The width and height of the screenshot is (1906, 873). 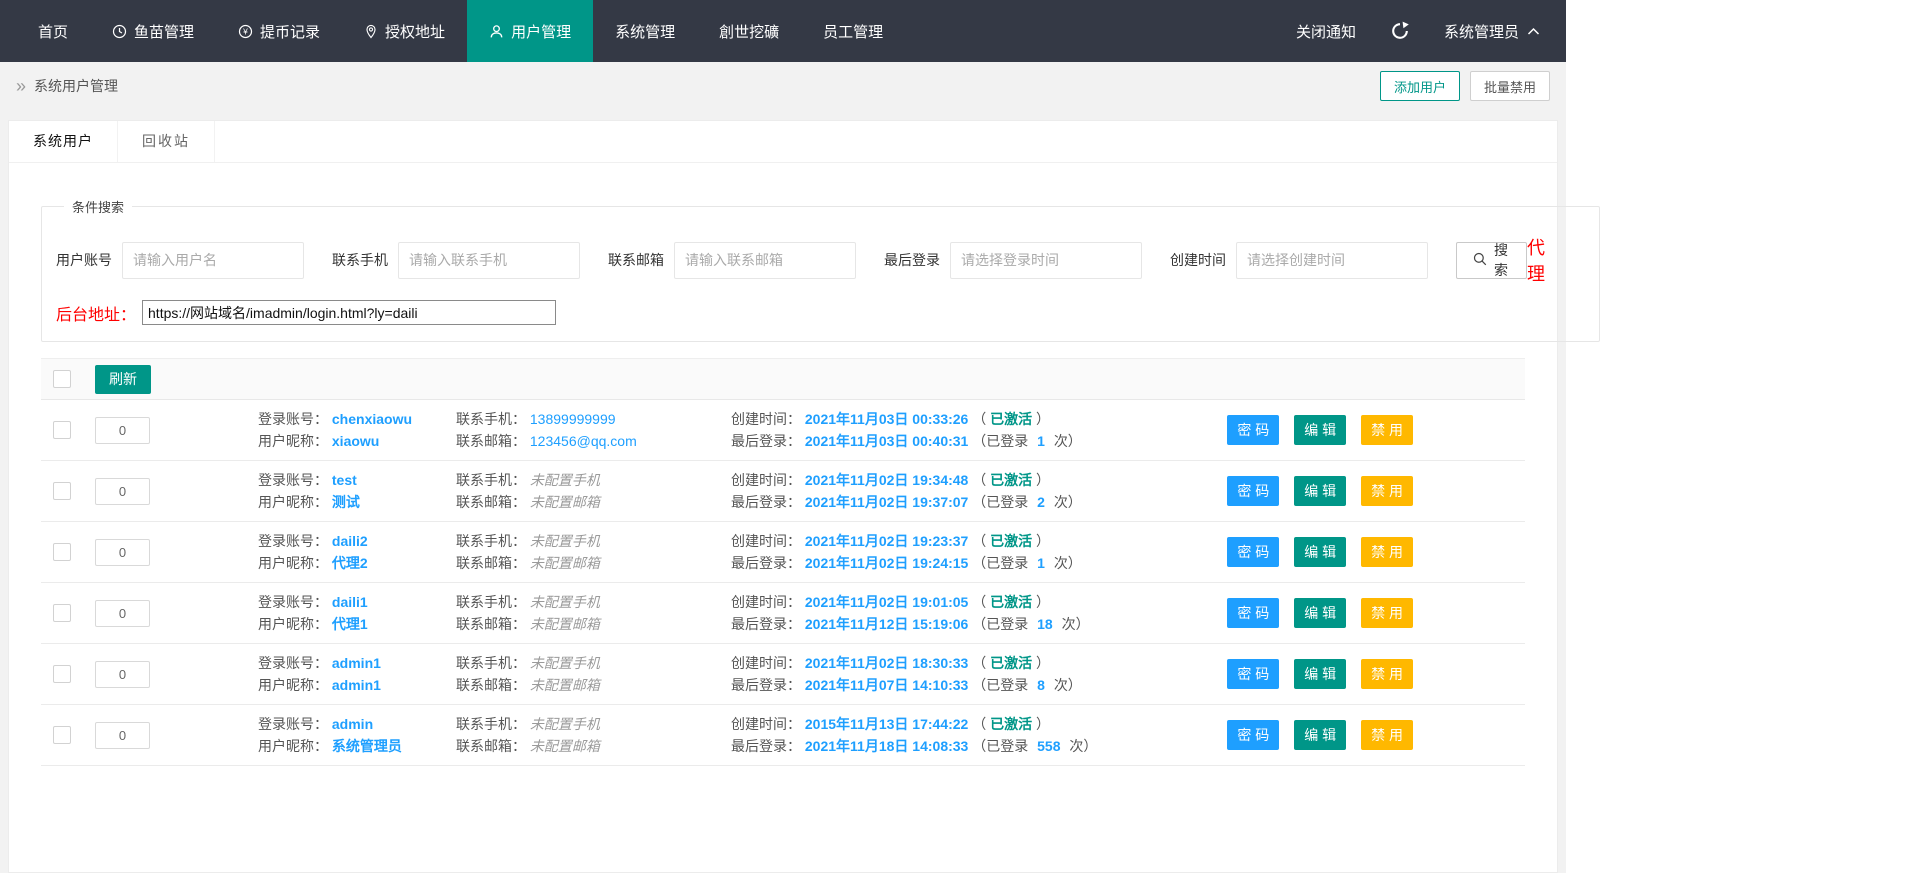 What do you see at coordinates (853, 31) in the screenshot?
I see `nav-item-staff-management: 员工管理` at bounding box center [853, 31].